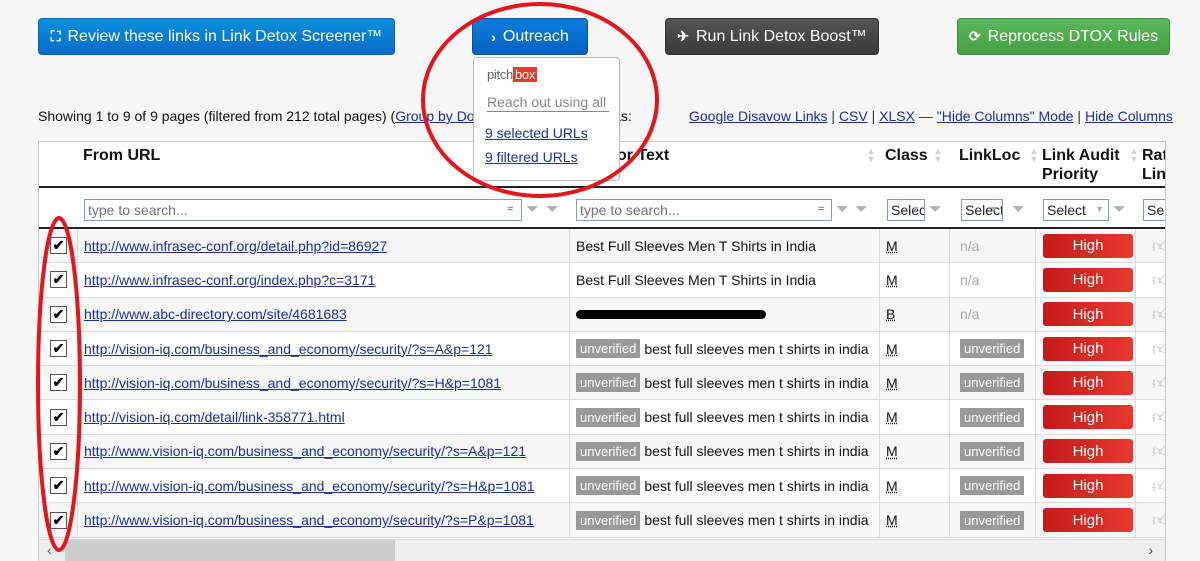 The image size is (1200, 561). What do you see at coordinates (772, 36) in the screenshot?
I see `run-boost-button: ✈ Run Link Detox Boost™` at bounding box center [772, 36].